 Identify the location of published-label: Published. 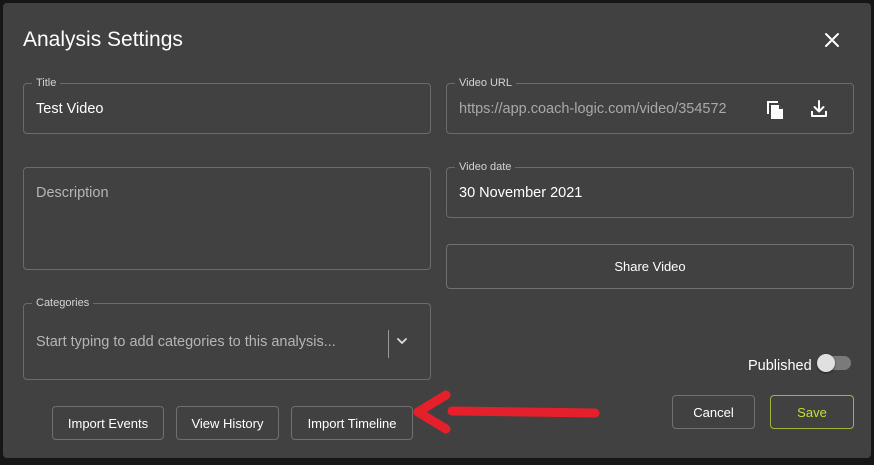
(780, 366).